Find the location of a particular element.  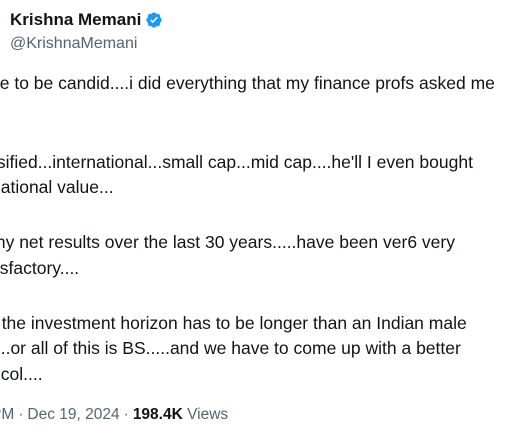

views-count: 198.4K is located at coordinates (157, 414).